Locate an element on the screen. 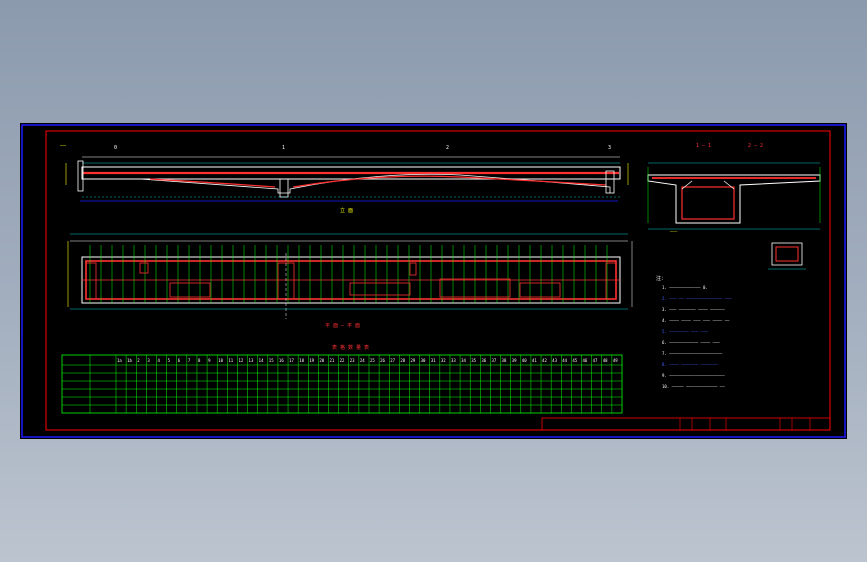 The height and width of the screenshot is (562, 867). note-line: 1. ————————————— 0. is located at coordinates (685, 287).